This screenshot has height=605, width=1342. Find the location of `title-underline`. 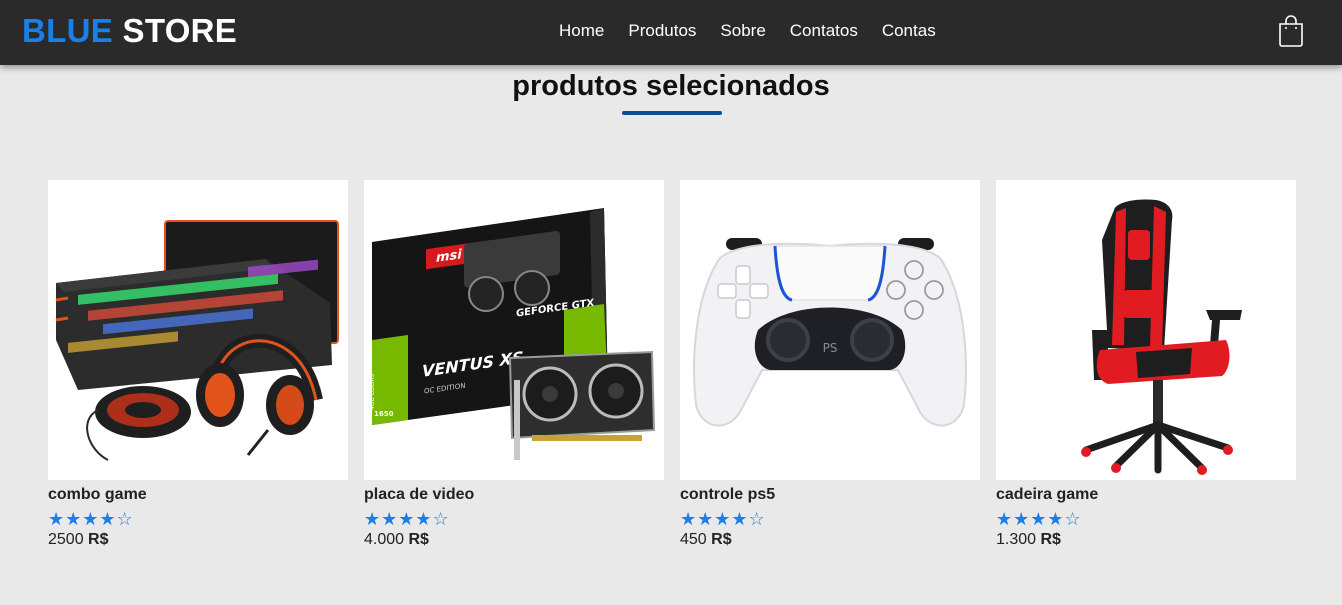

title-underline is located at coordinates (672, 113).